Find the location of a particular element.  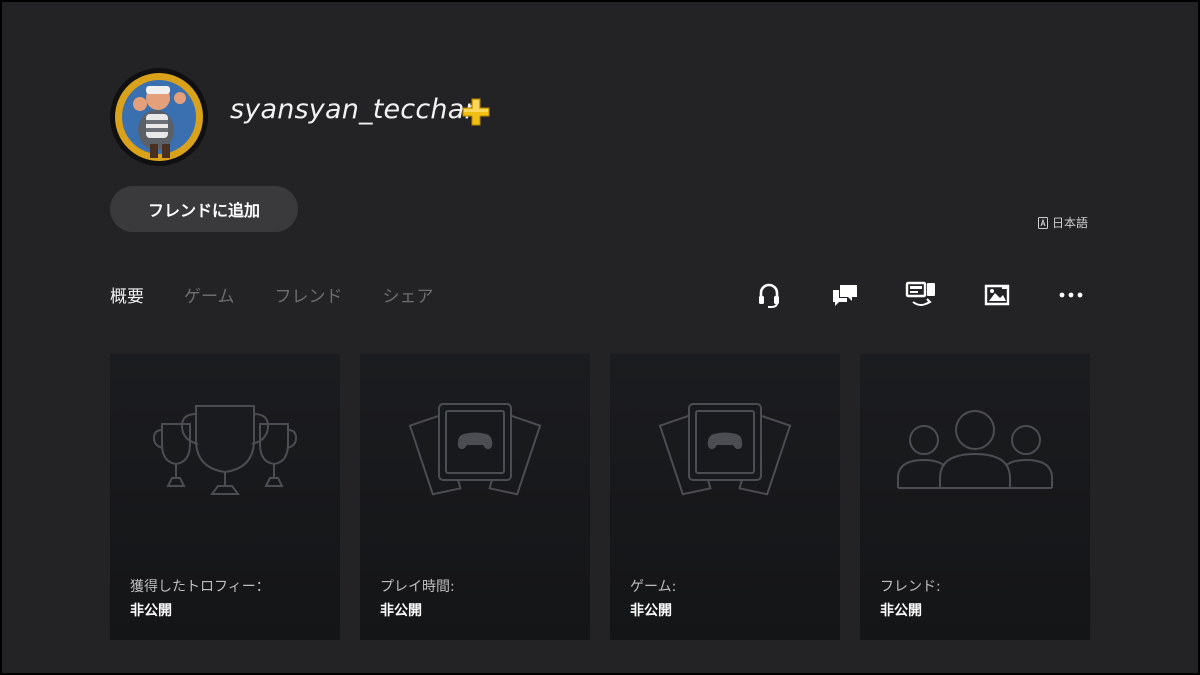

remote-play-icon is located at coordinates (920, 293).